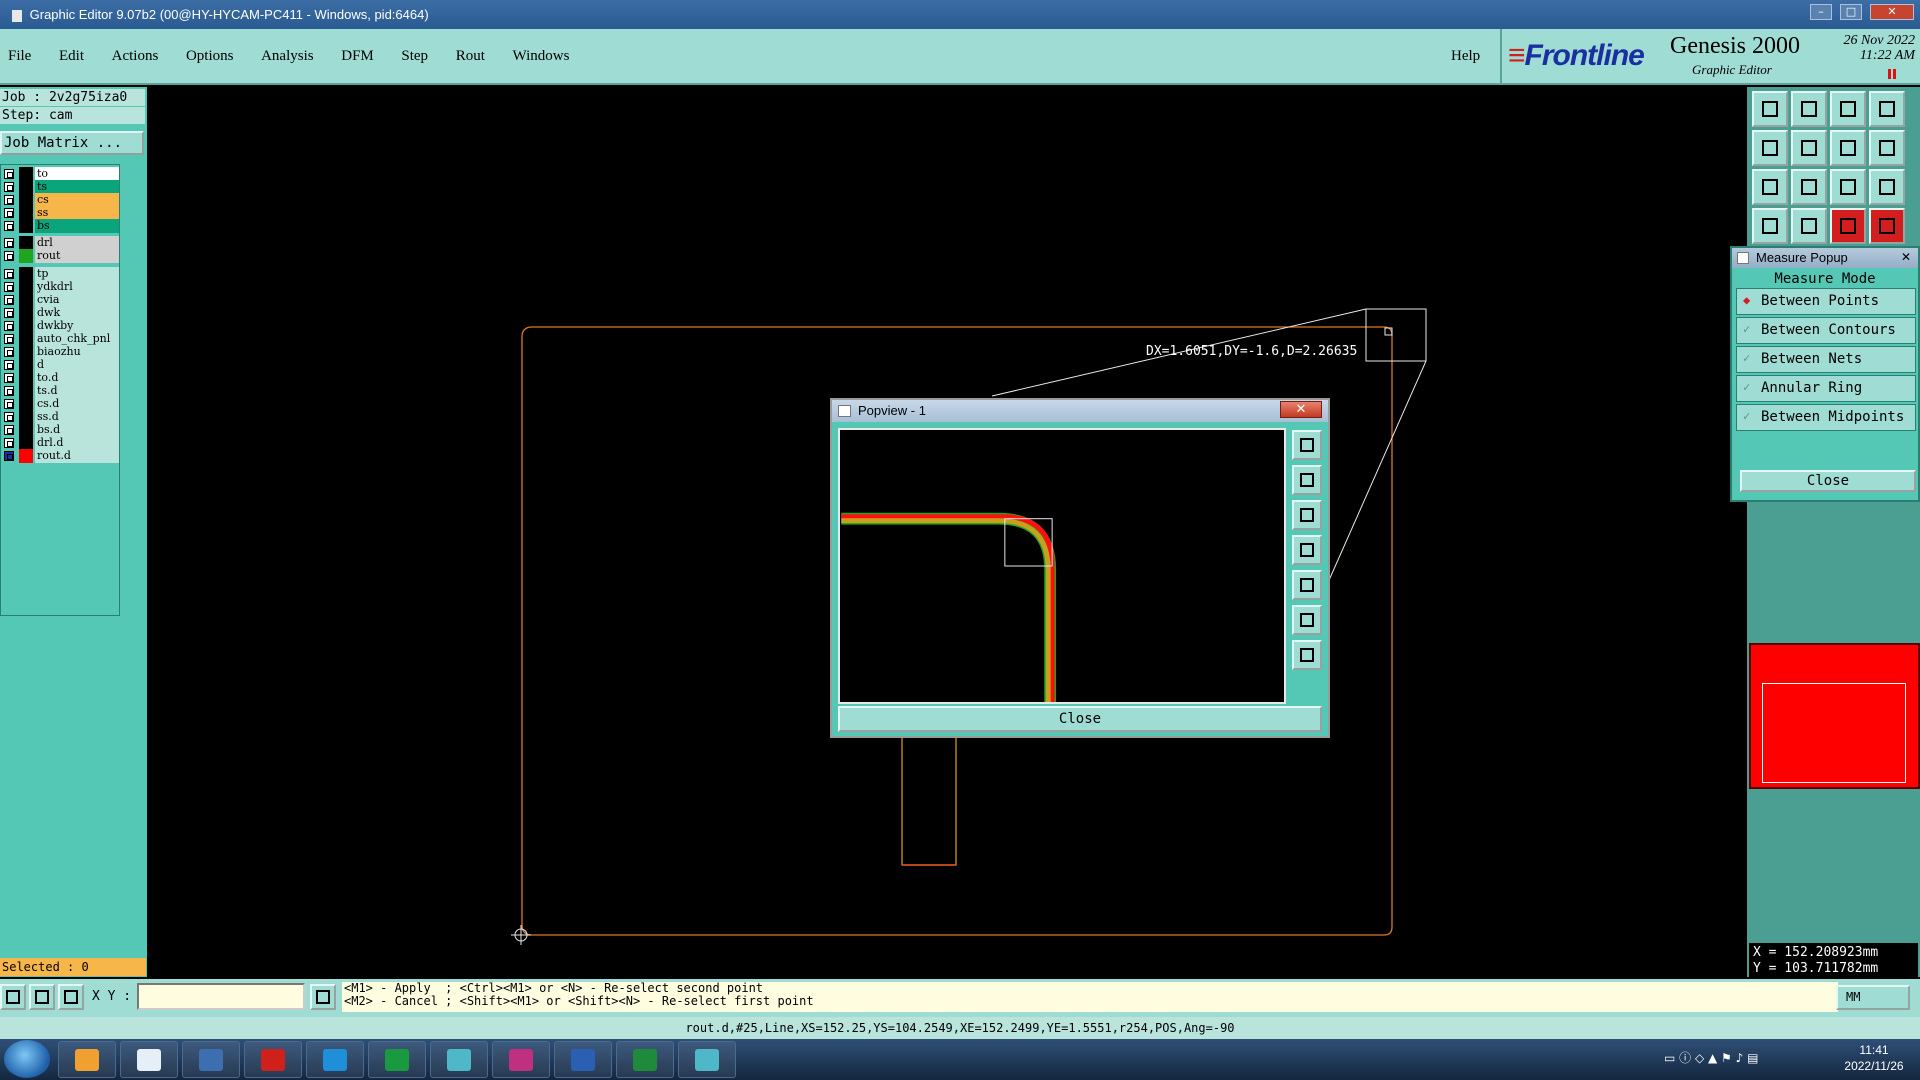  What do you see at coordinates (1307, 585) in the screenshot?
I see `popview-pan-right-button` at bounding box center [1307, 585].